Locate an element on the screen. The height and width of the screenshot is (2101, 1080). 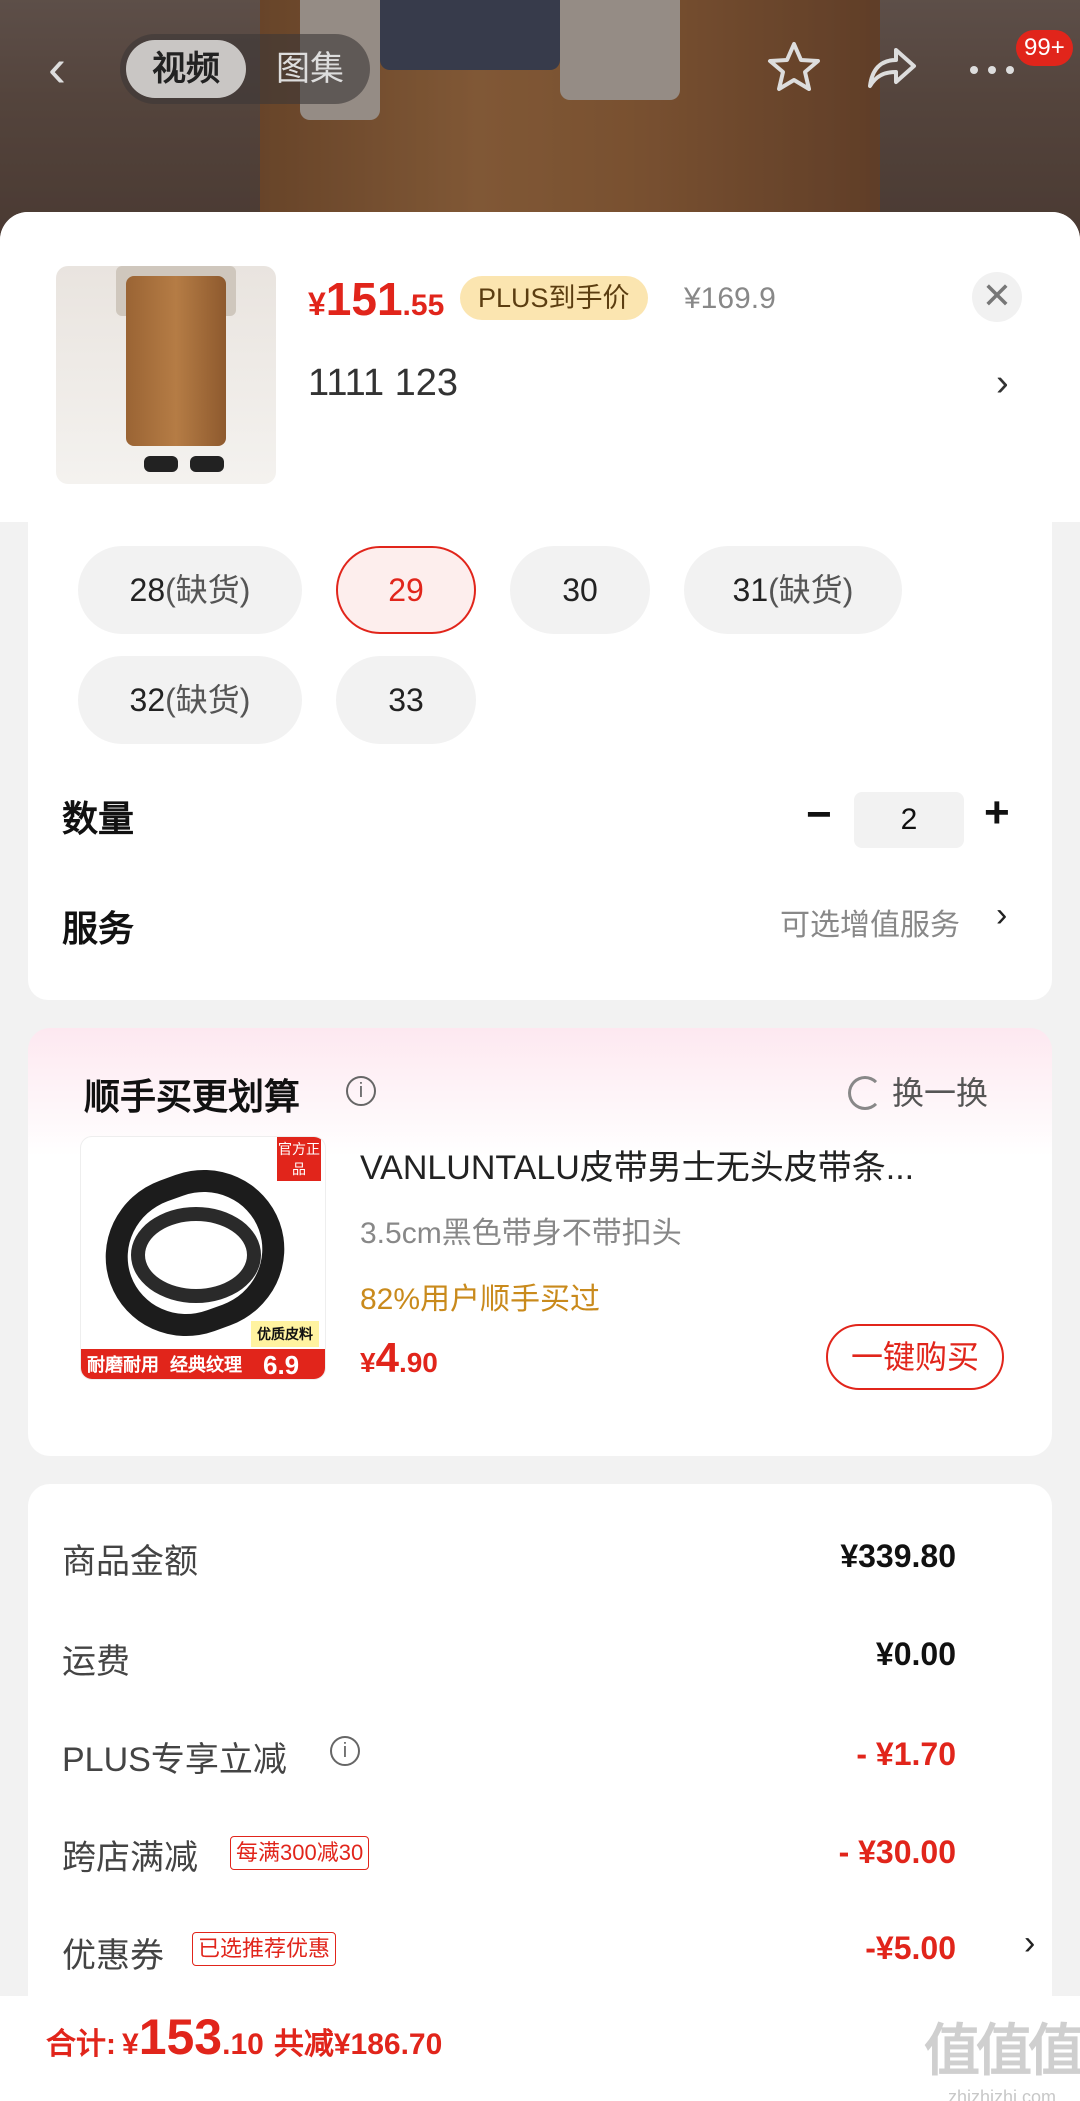
quantity-input: 2 is located at coordinates (909, 820).